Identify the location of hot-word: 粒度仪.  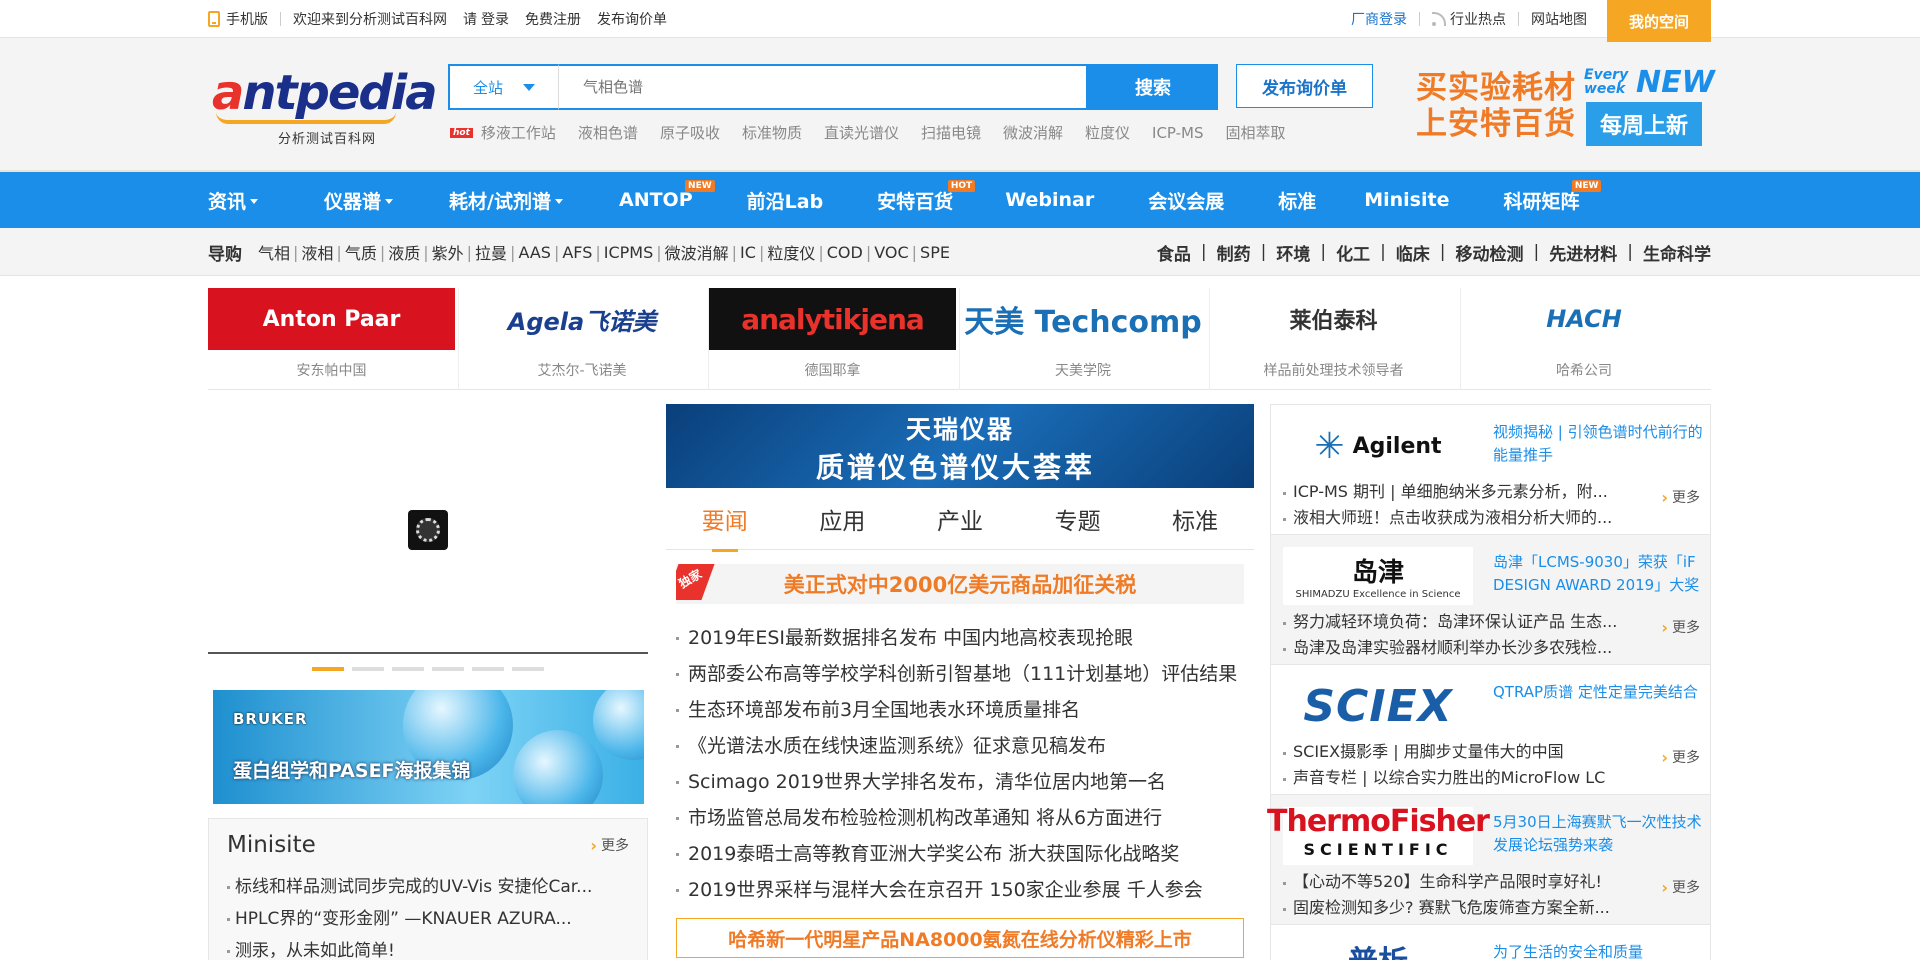
(1107, 132).